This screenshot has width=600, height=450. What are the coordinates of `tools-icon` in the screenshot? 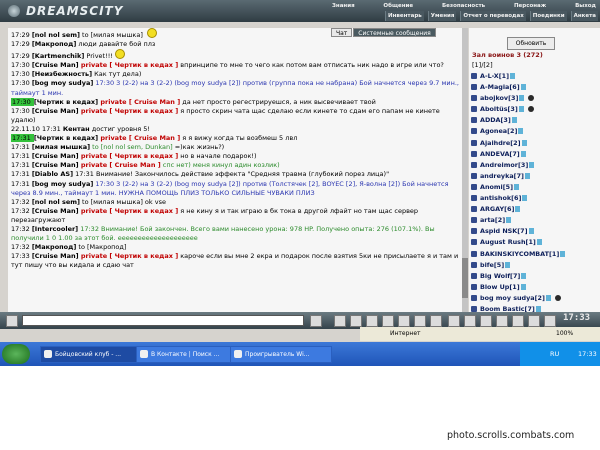 It's located at (404, 321).